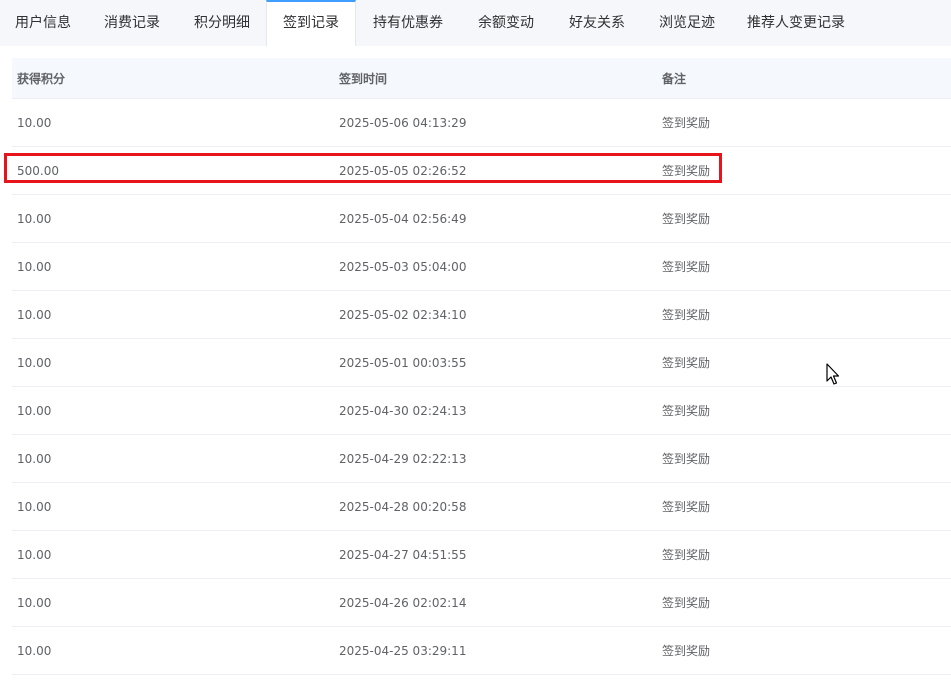 The width and height of the screenshot is (951, 682). What do you see at coordinates (38, 170) in the screenshot?
I see `cell-points: 500.00` at bounding box center [38, 170].